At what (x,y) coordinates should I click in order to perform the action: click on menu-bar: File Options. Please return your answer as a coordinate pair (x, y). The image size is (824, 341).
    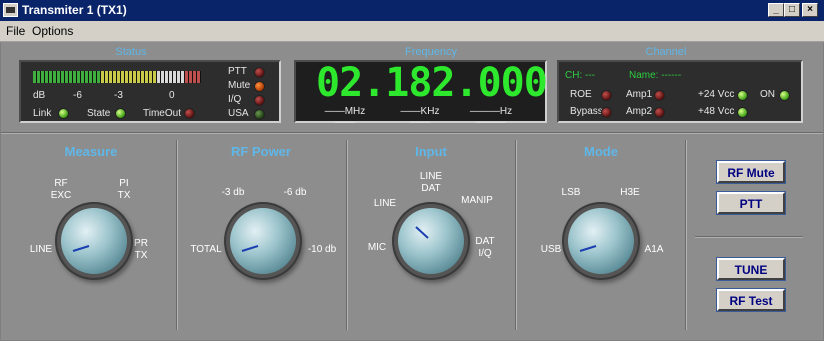
    Looking at the image, I should click on (412, 31).